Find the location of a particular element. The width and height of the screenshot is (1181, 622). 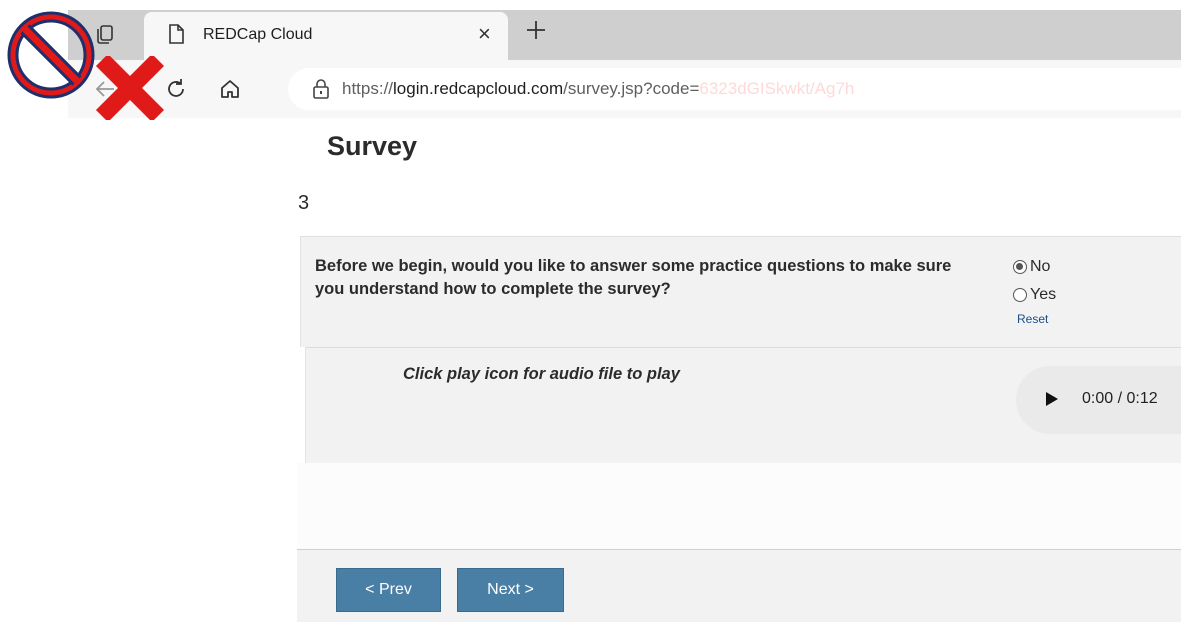

audio-time: 0:00 / 0:12 is located at coordinates (1120, 398).